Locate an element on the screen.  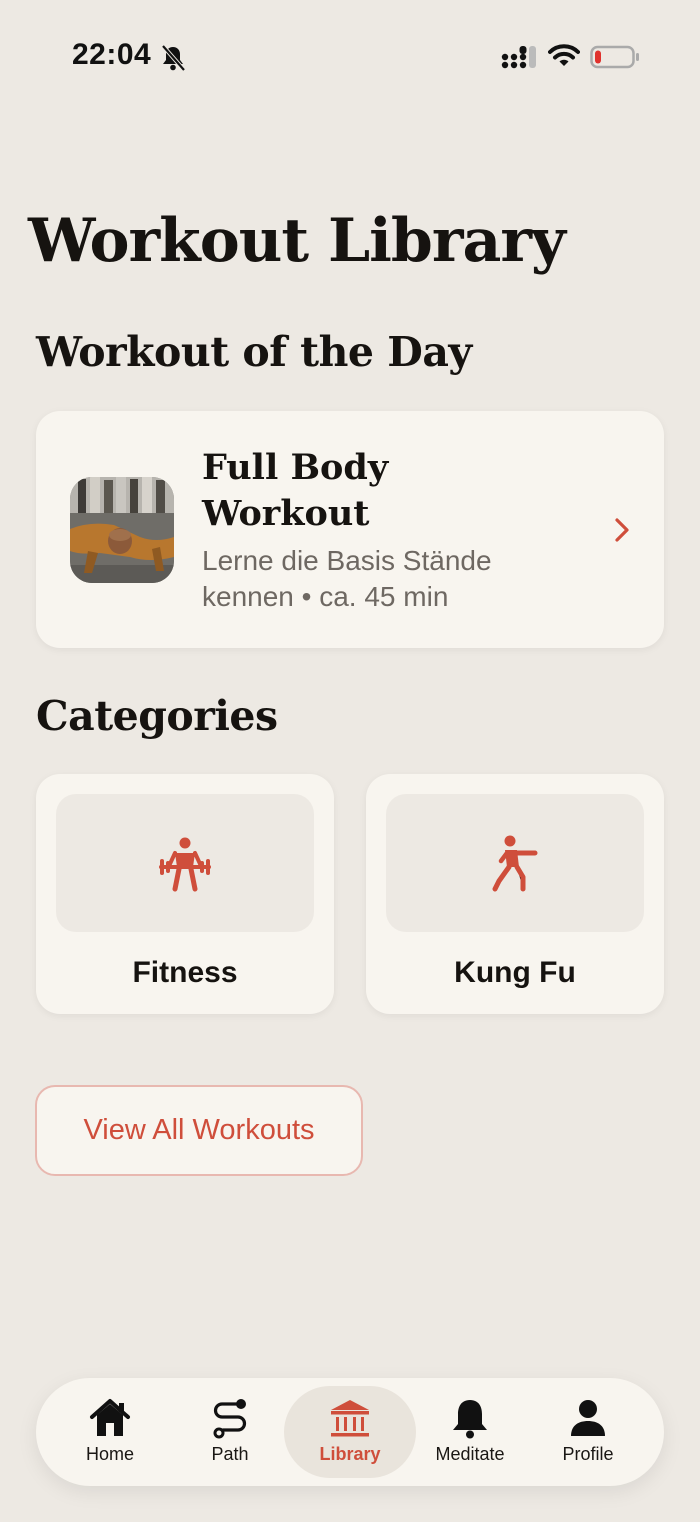
path-icon is located at coordinates (230, 1419).